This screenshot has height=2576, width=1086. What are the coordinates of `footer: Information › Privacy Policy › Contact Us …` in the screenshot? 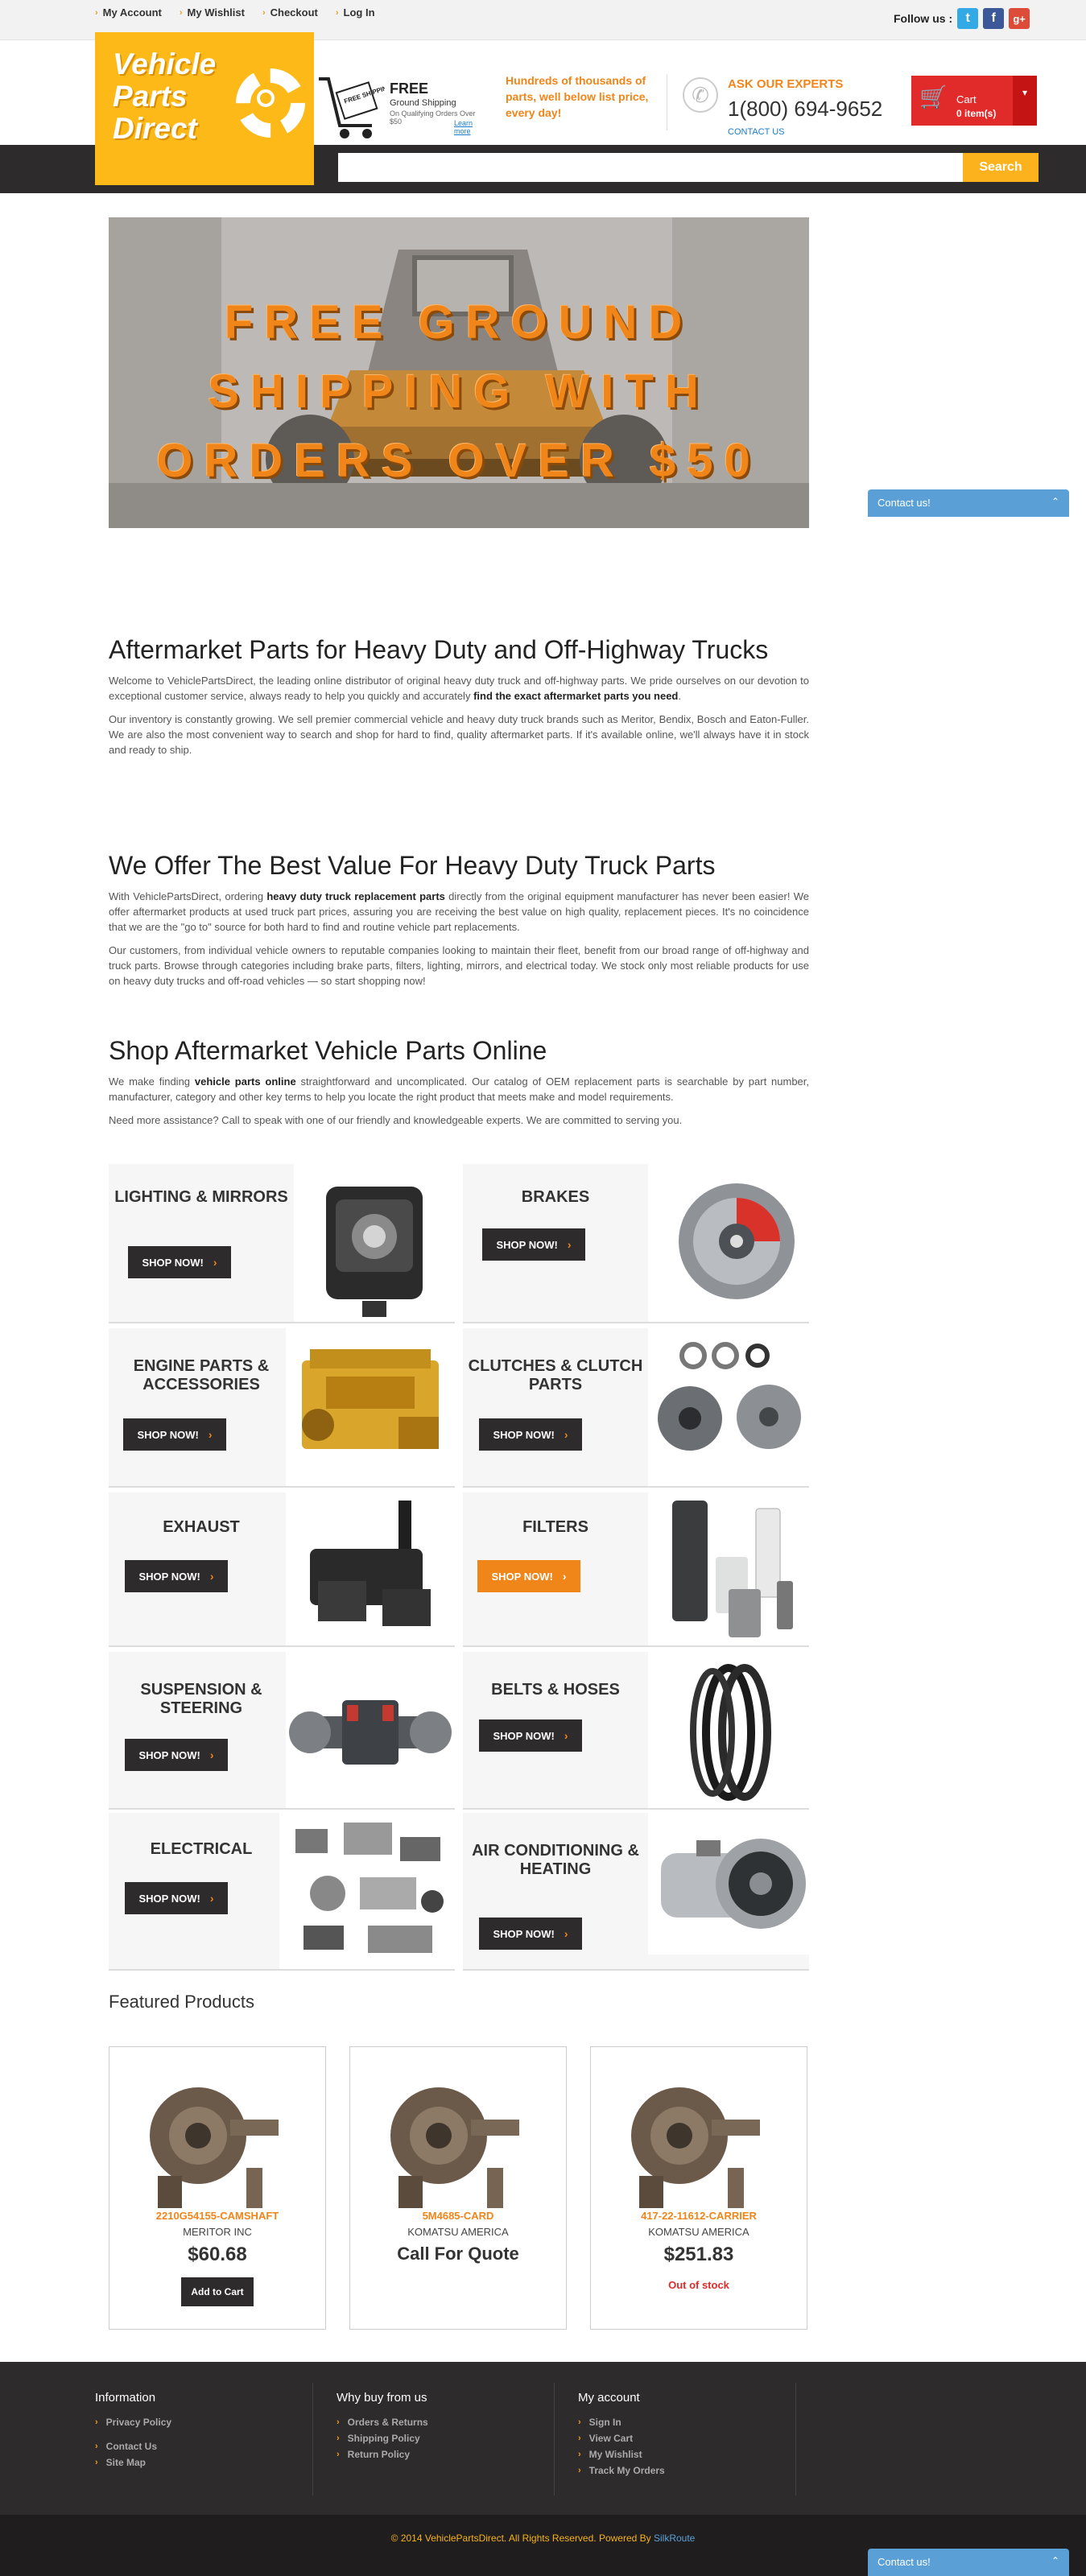 It's located at (543, 2438).